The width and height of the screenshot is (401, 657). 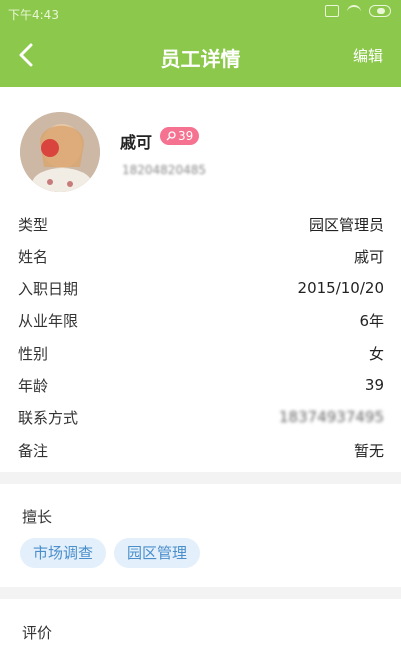 What do you see at coordinates (201, 385) in the screenshot?
I see `detail-row-age: 年龄 39` at bounding box center [201, 385].